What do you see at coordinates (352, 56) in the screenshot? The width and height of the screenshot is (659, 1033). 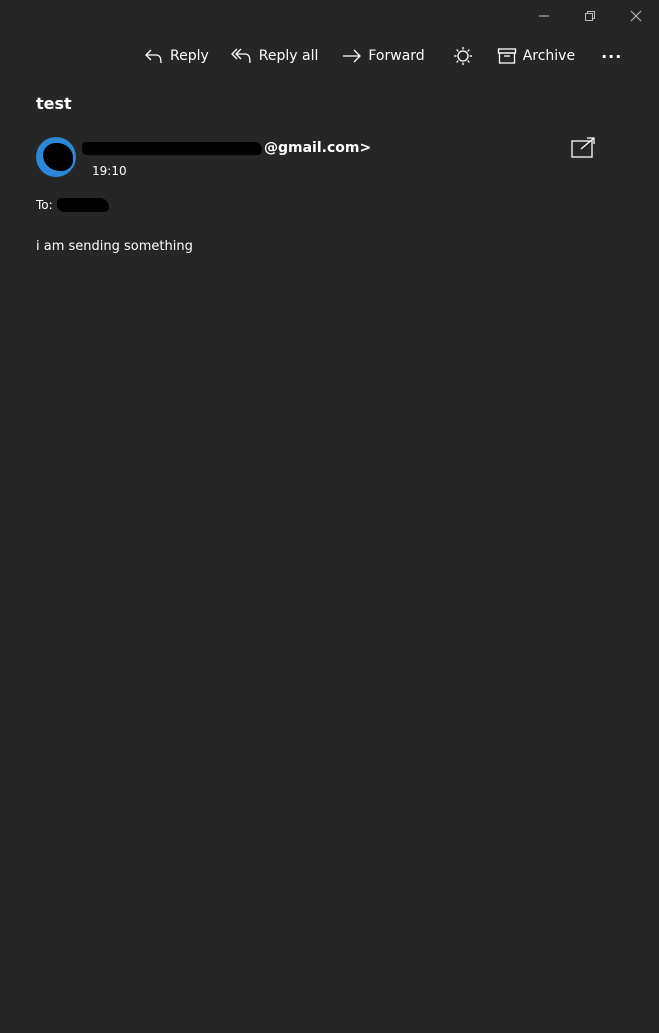 I see `forward-icon` at bounding box center [352, 56].